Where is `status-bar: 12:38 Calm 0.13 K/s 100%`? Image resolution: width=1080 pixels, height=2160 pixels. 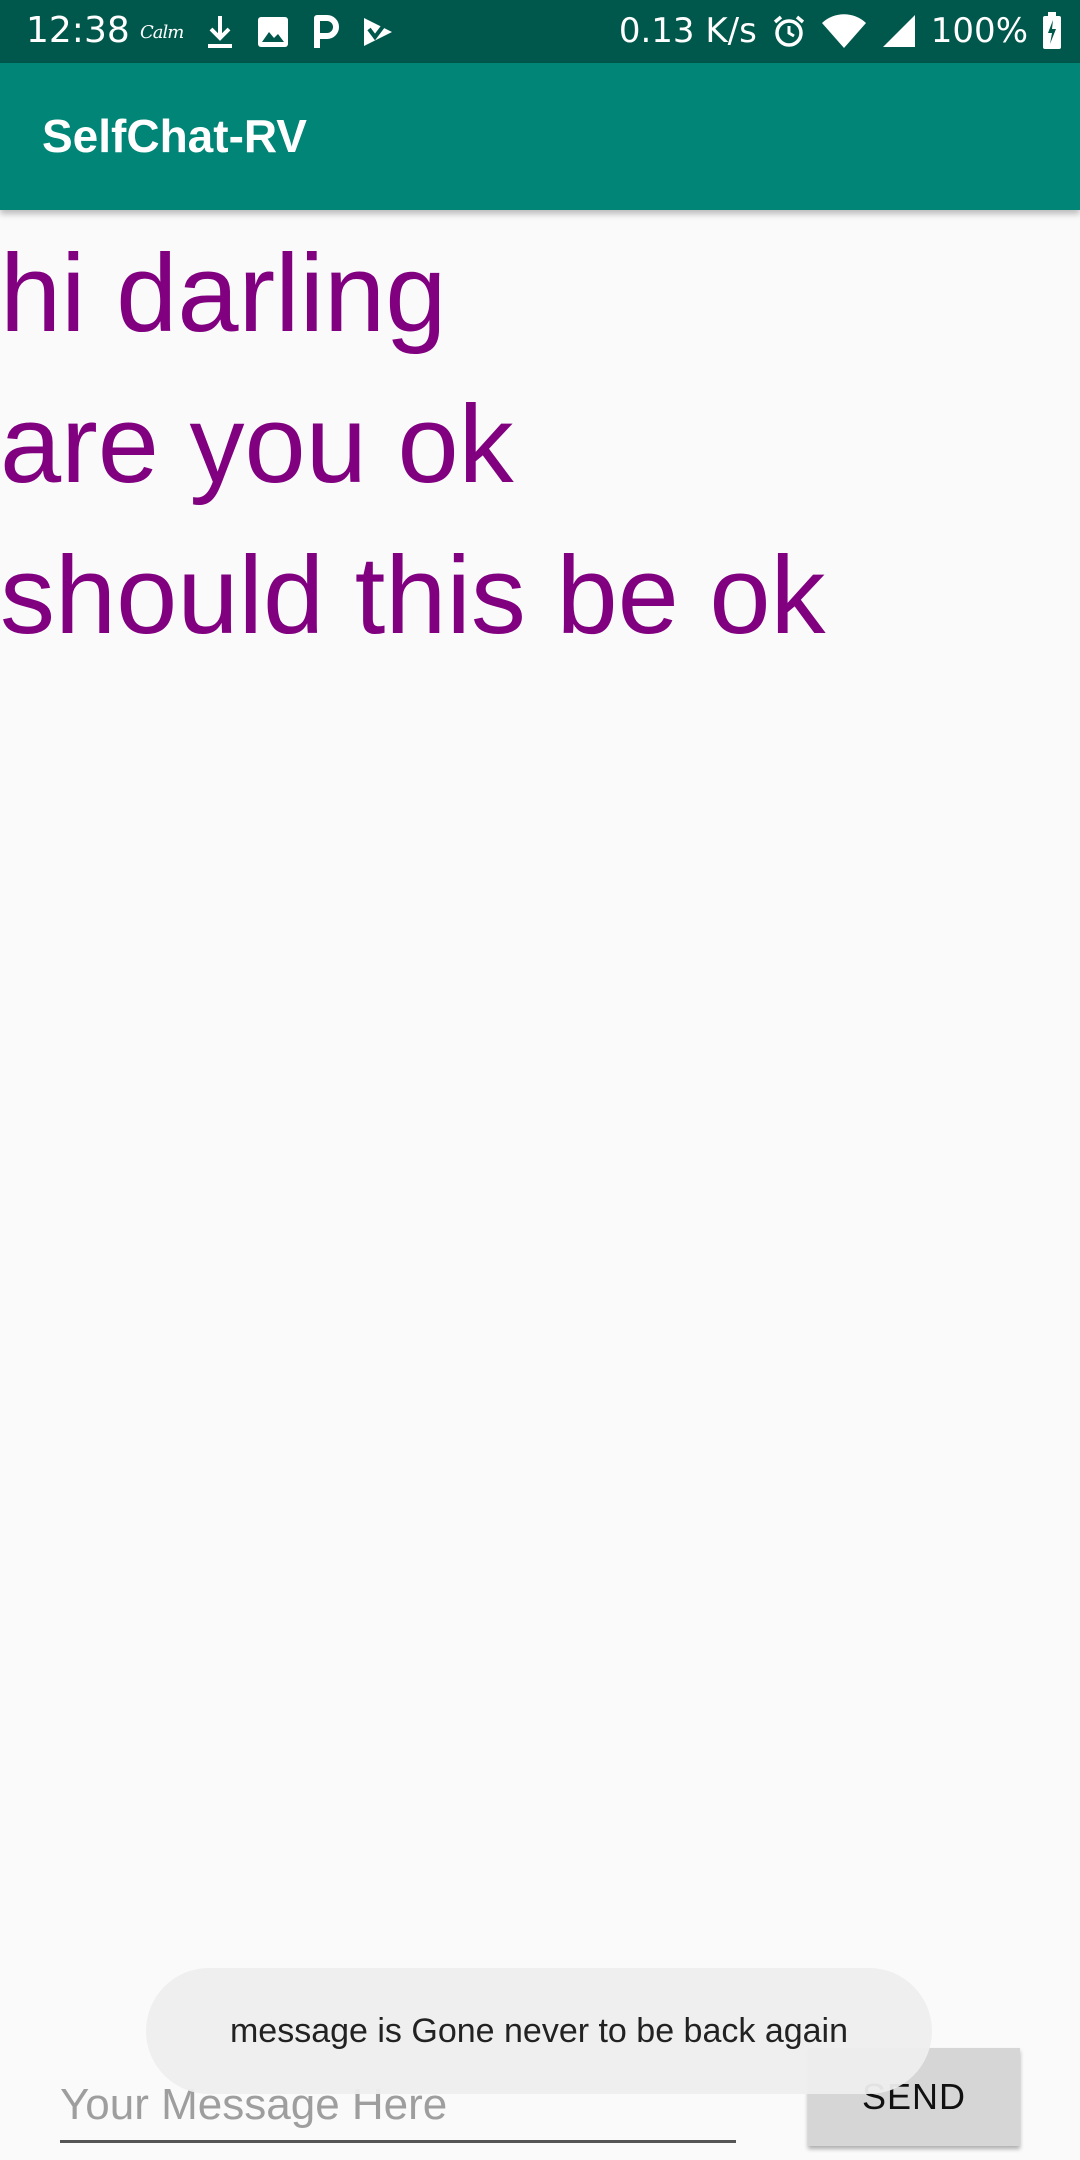 status-bar: 12:38 Calm 0.13 K/s 100% is located at coordinates (540, 31).